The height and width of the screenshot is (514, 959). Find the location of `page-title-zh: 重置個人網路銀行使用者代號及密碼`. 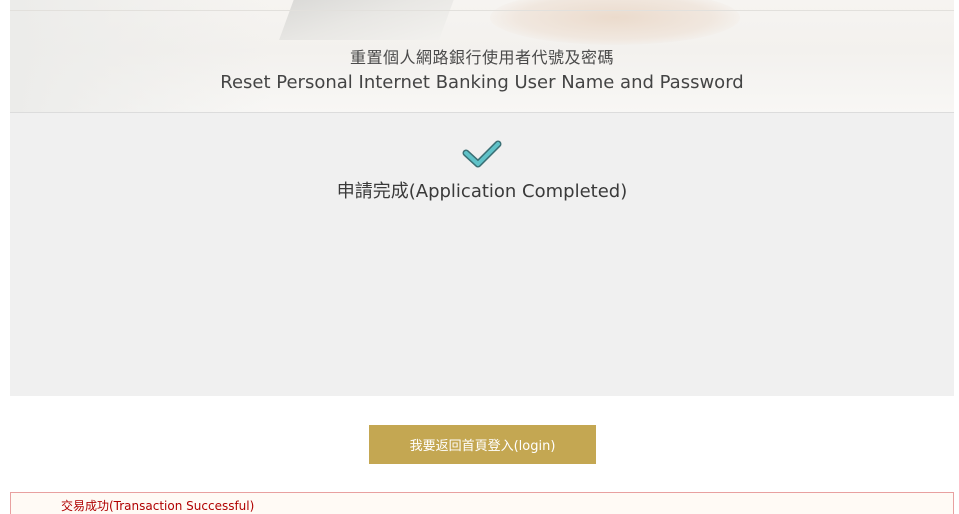

page-title-zh: 重置個人網路銀行使用者代號及密碼 is located at coordinates (481, 57).